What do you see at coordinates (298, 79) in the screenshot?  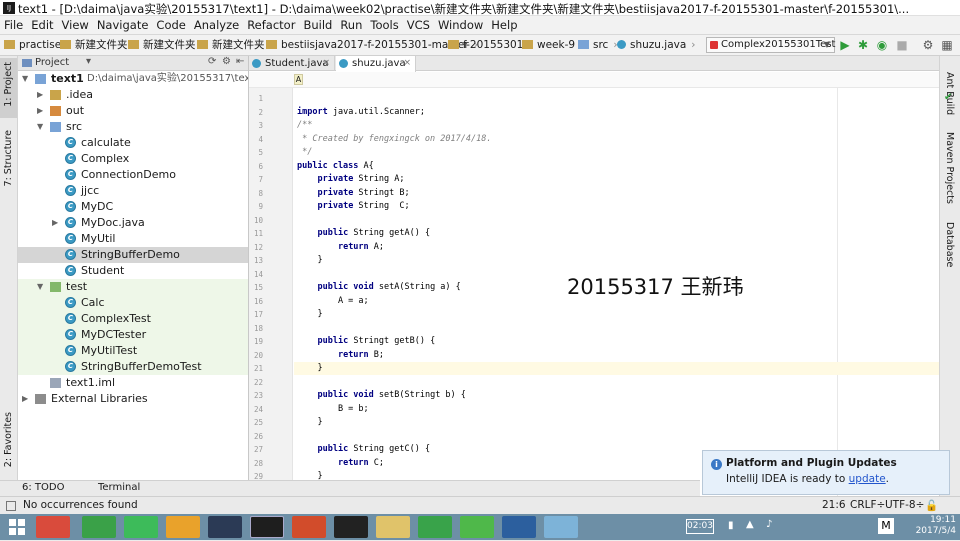 I see `class-crumb: A` at bounding box center [298, 79].